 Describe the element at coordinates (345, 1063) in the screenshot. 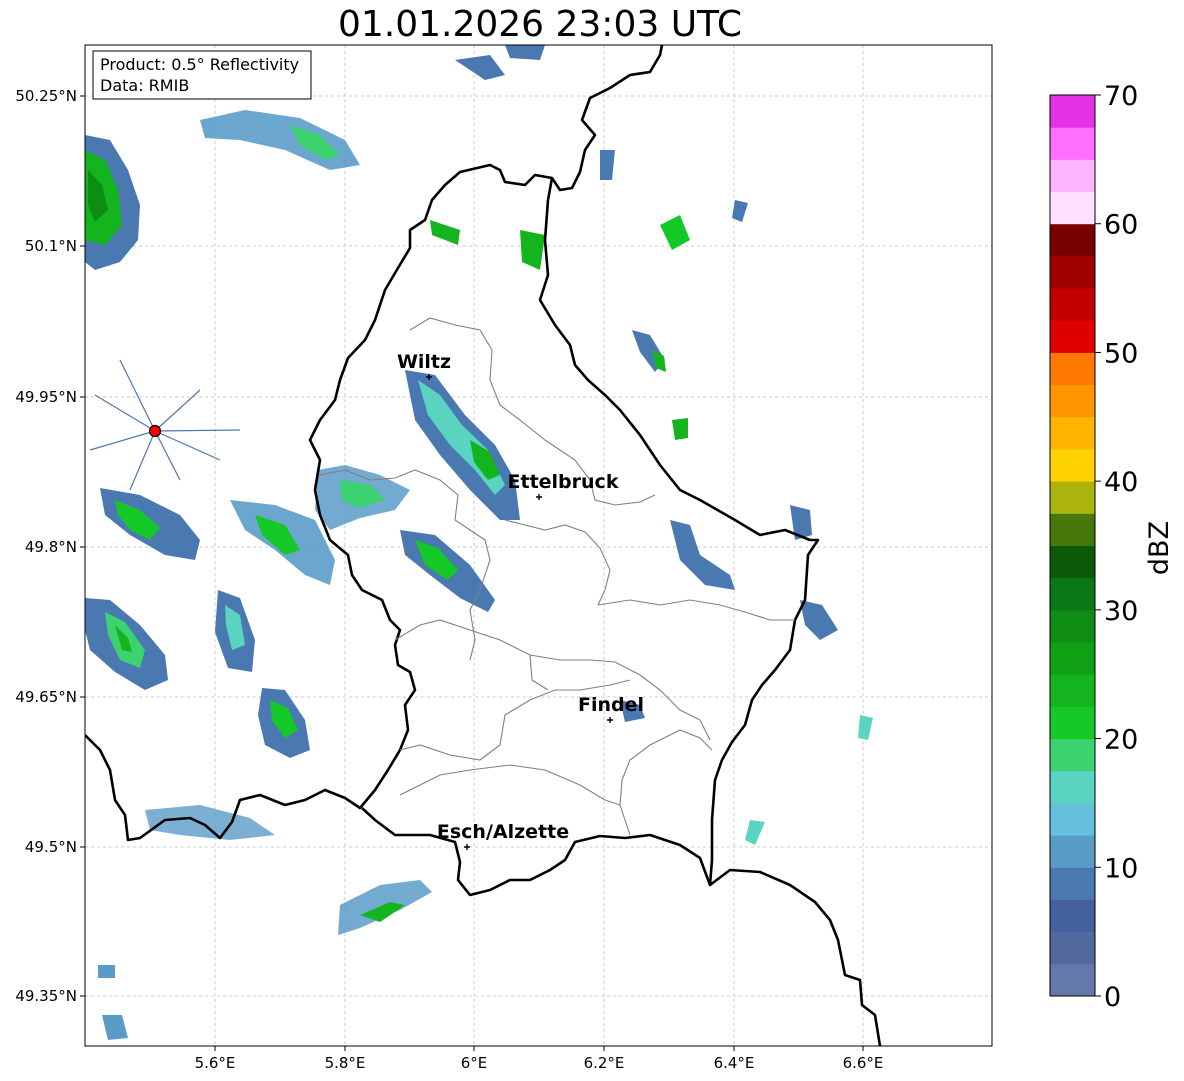

I see `lon-tick-label: 5.8°E` at that location.